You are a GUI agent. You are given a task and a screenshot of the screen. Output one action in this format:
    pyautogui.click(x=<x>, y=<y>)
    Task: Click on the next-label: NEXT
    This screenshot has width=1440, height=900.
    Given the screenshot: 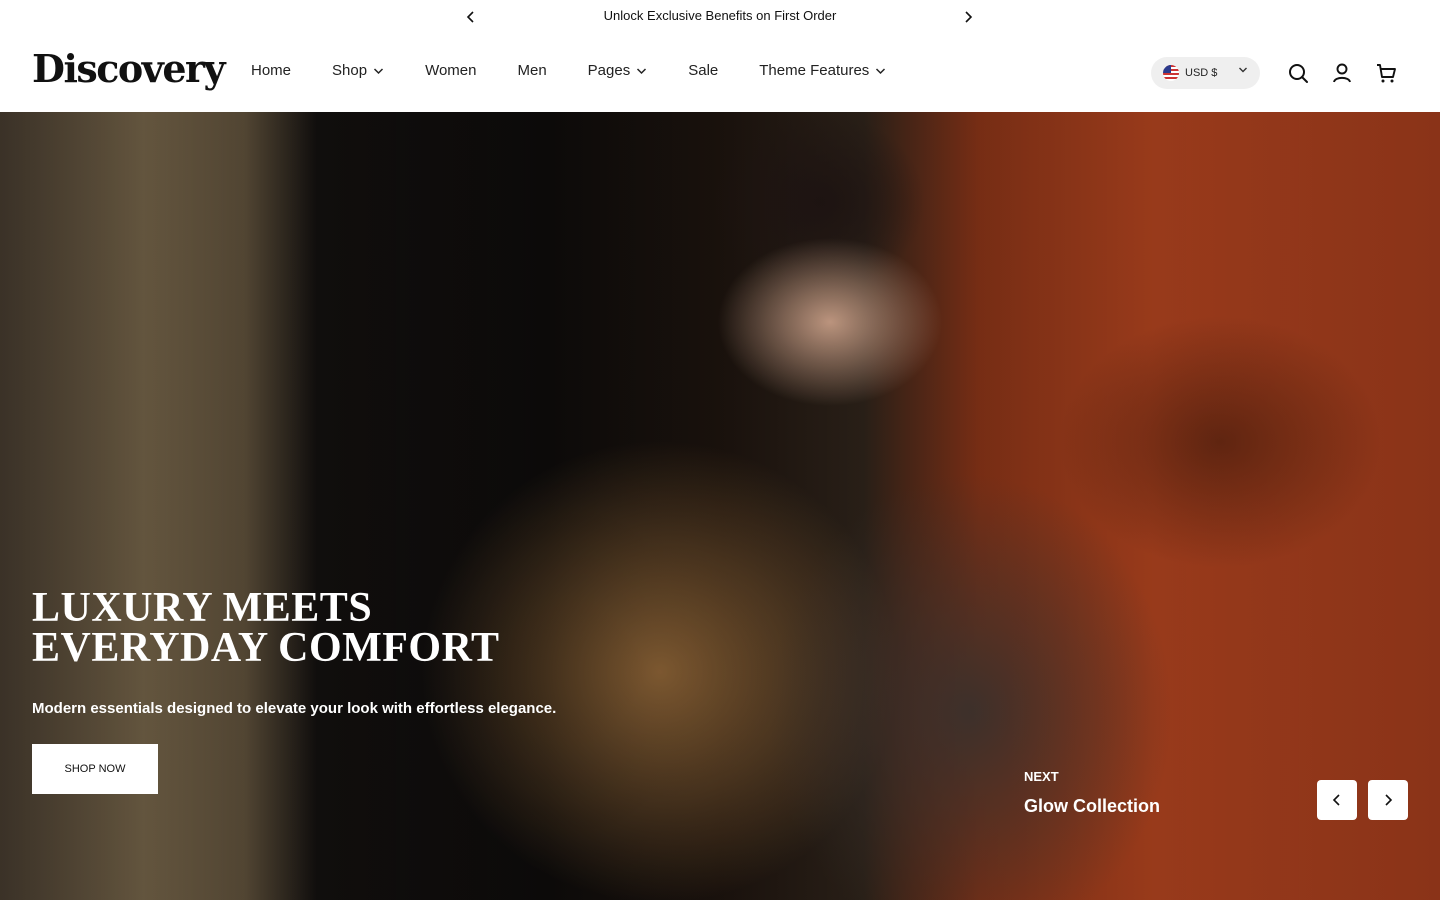 What is the action you would take?
    pyautogui.click(x=1041, y=776)
    